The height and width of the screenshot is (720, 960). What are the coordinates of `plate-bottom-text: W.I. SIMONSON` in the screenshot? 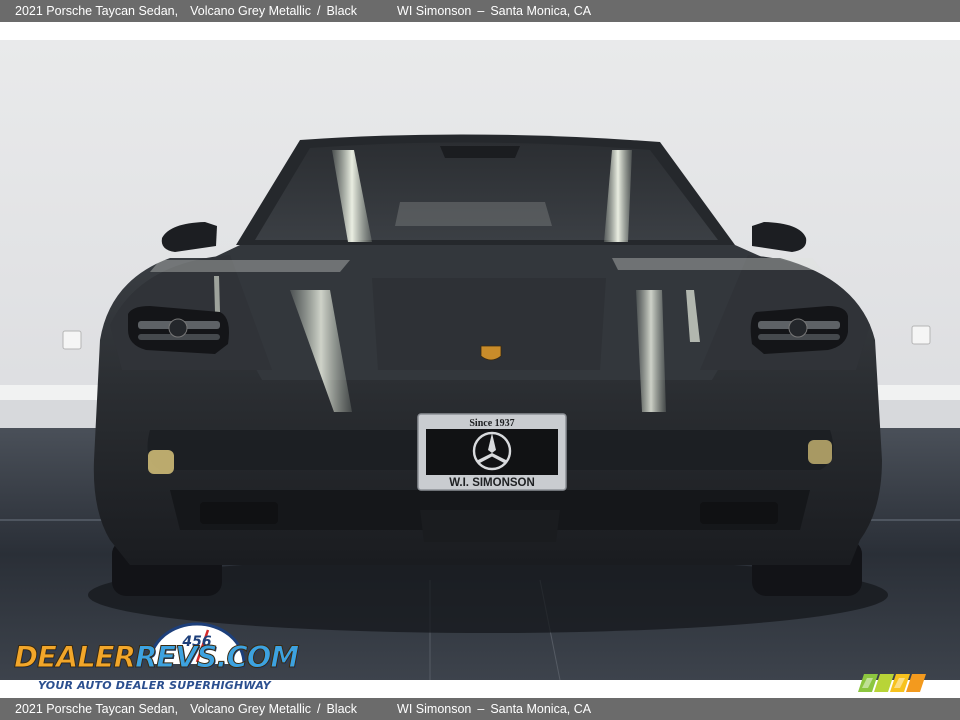 It's located at (492, 483).